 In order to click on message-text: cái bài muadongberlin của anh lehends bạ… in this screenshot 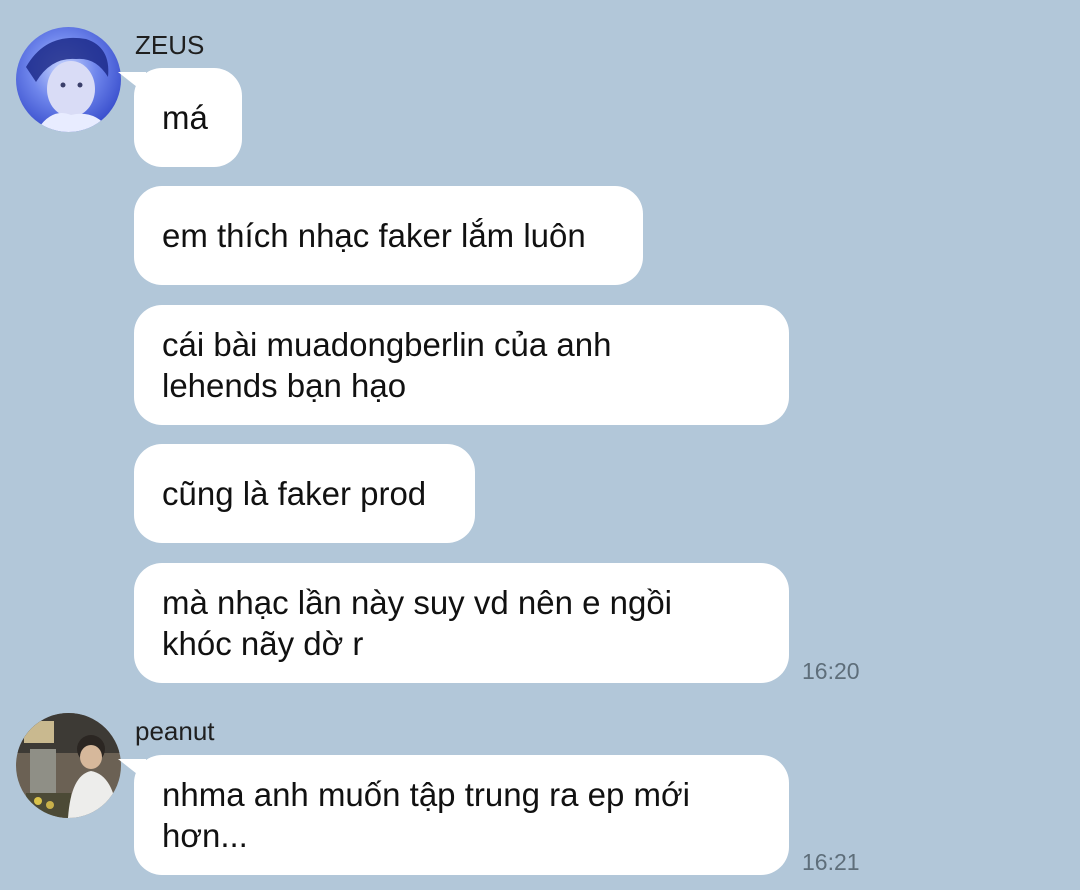, I will do `click(386, 365)`.